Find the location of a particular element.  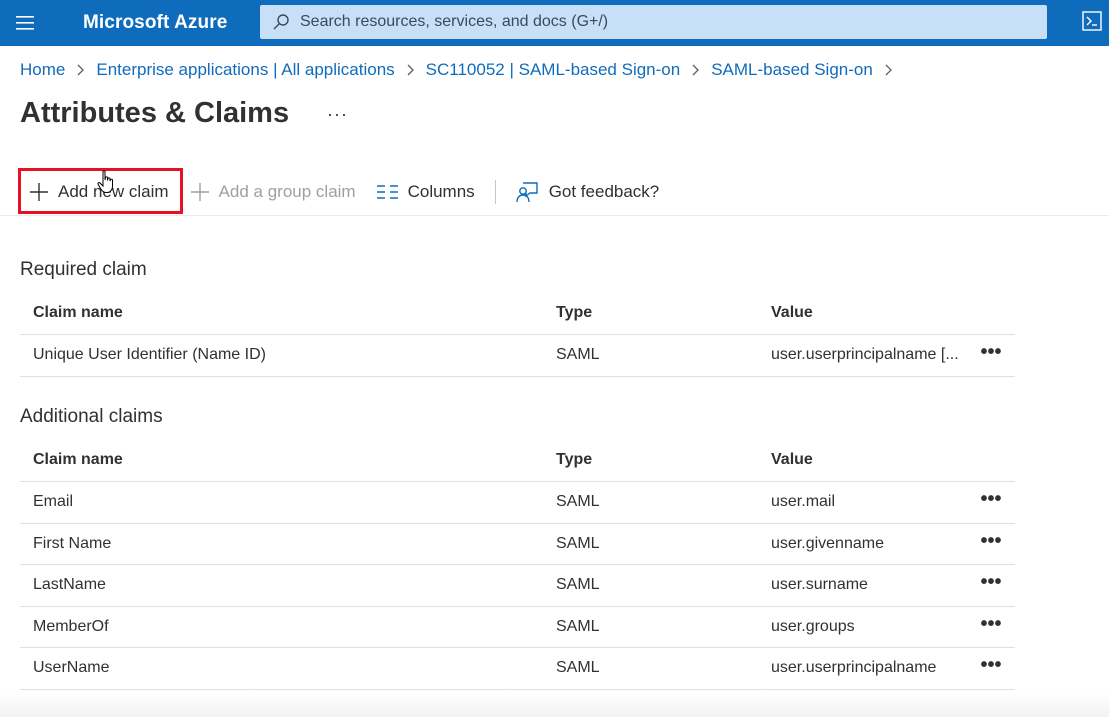

claim-name-cell: UserName is located at coordinates (71, 668).